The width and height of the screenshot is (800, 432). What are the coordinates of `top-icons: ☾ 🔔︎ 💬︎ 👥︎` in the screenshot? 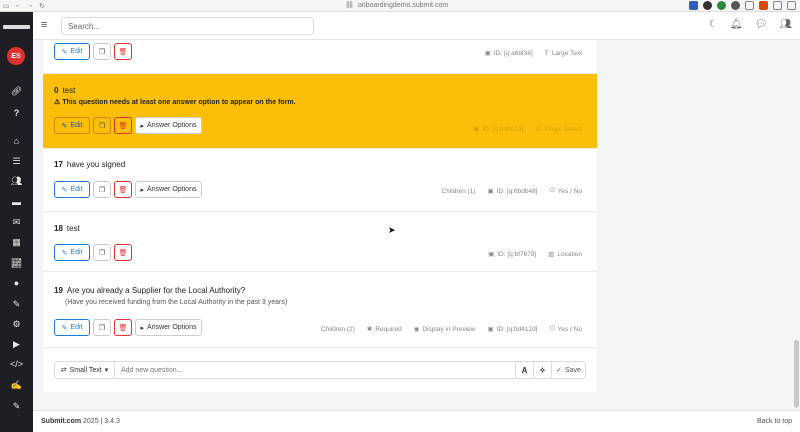 It's located at (750, 24).